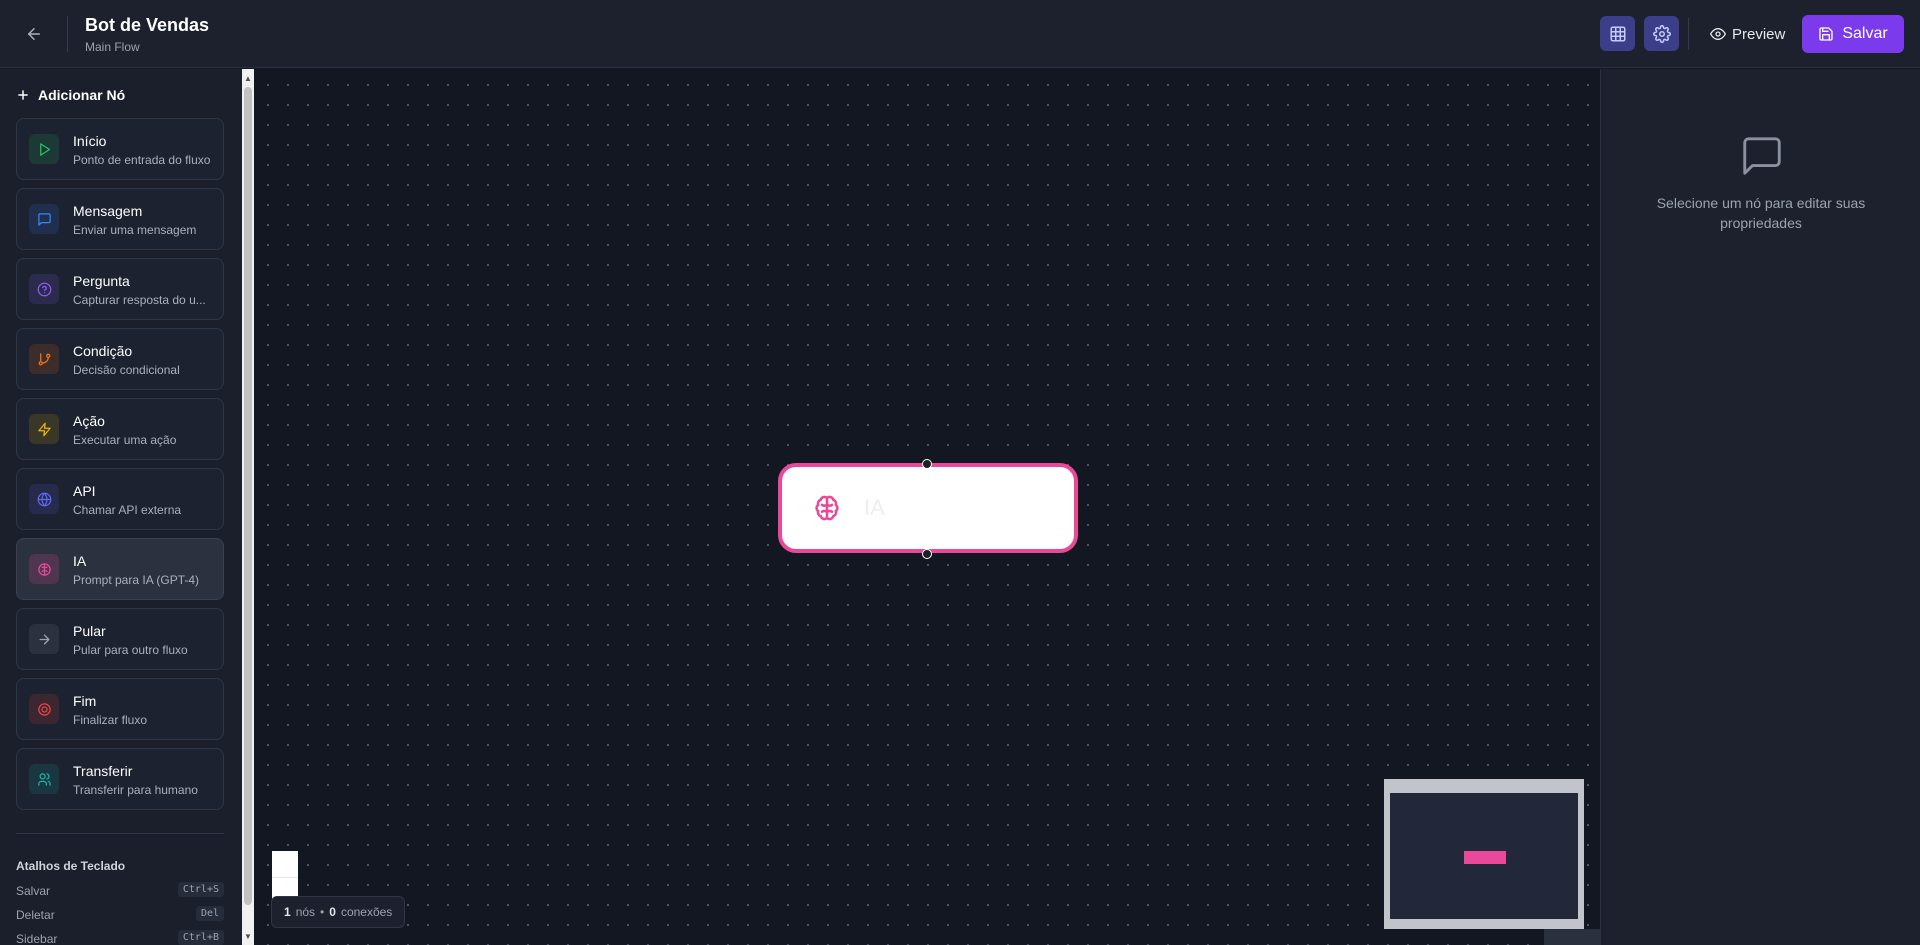  Describe the element at coordinates (136, 580) in the screenshot. I see `node-card-desc: Prompt para IA (GPT-4)` at that location.